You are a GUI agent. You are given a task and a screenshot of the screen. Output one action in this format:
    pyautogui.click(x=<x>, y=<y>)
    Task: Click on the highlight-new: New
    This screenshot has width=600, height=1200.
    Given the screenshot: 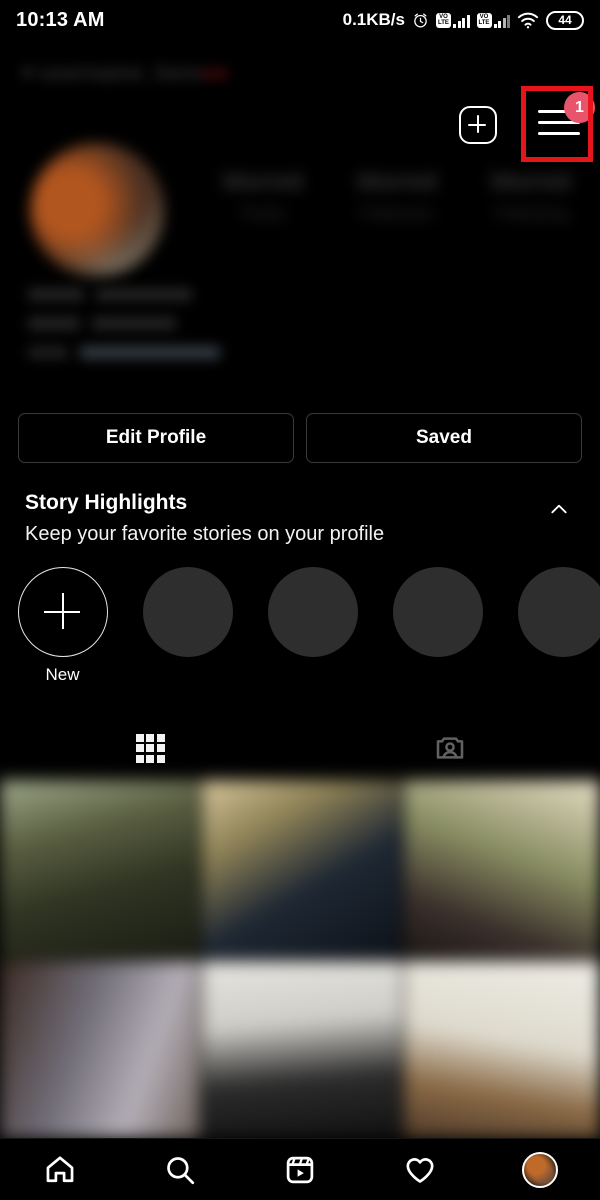 What is the action you would take?
    pyautogui.click(x=62, y=627)
    